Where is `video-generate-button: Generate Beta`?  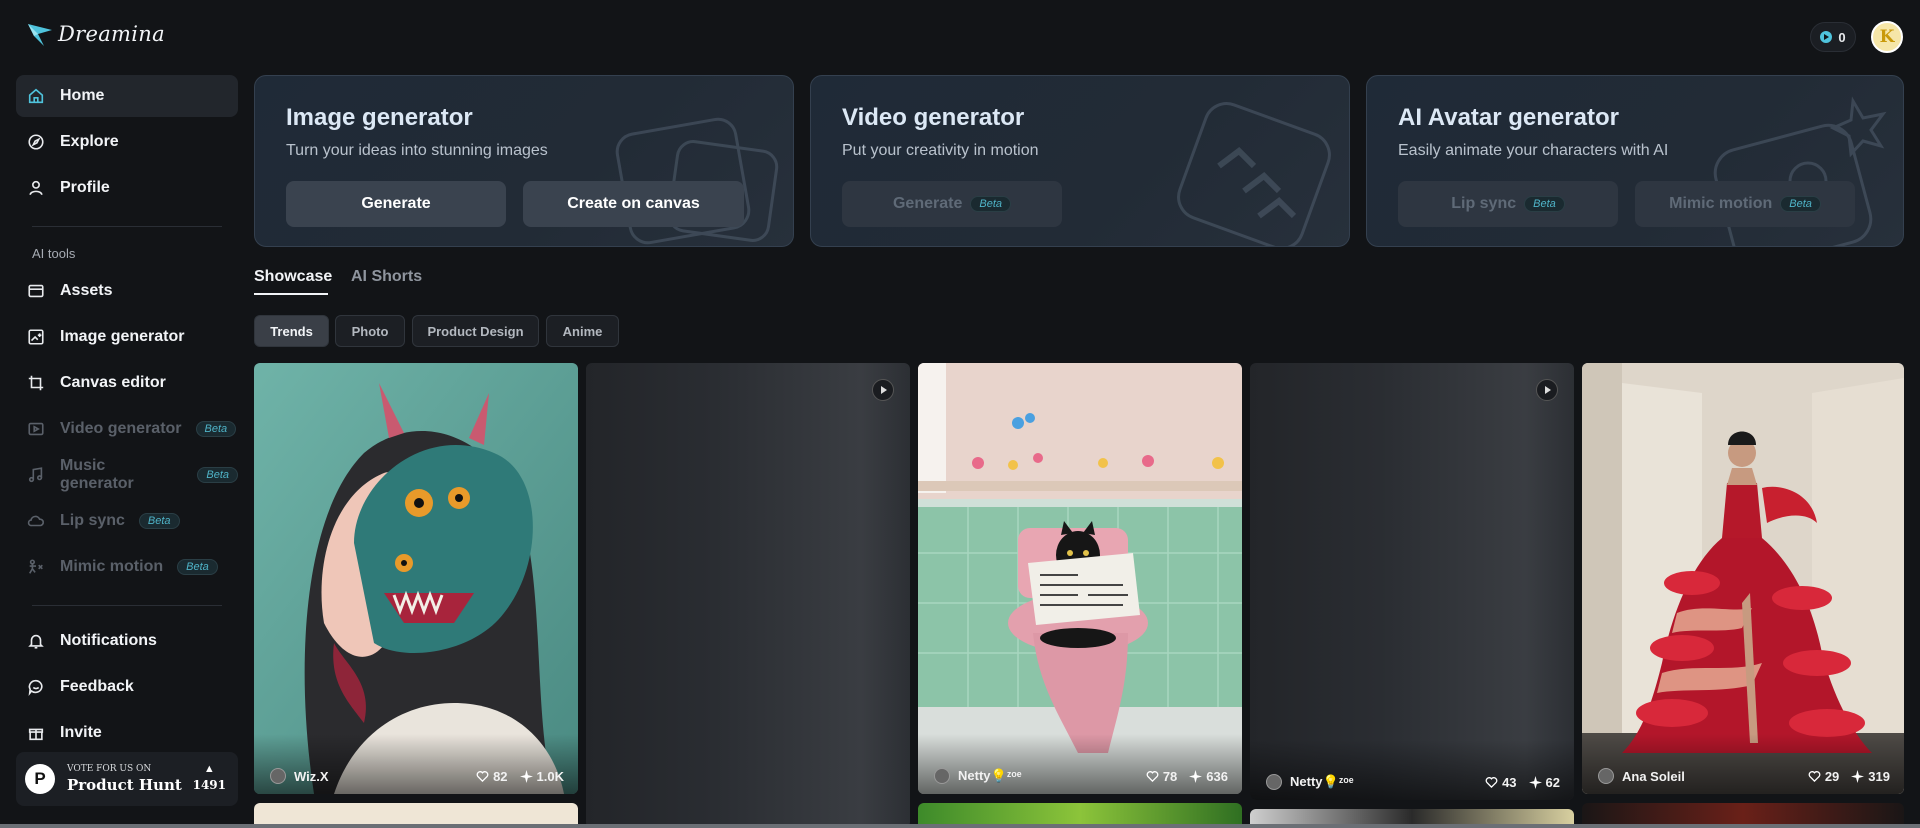
video-generate-button: Generate Beta is located at coordinates (952, 204).